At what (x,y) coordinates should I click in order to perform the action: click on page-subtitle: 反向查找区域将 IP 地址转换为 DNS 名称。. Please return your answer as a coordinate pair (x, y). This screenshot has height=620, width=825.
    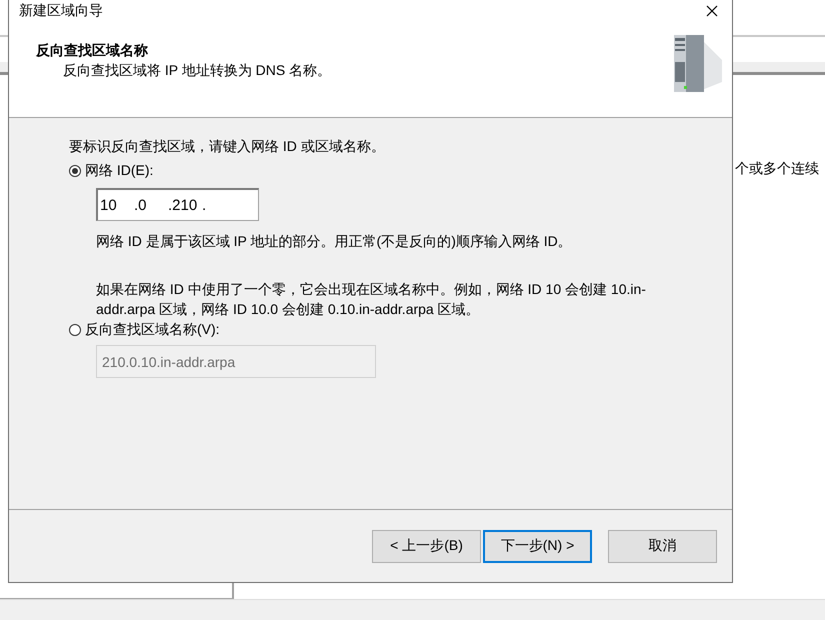
    Looking at the image, I should click on (197, 71).